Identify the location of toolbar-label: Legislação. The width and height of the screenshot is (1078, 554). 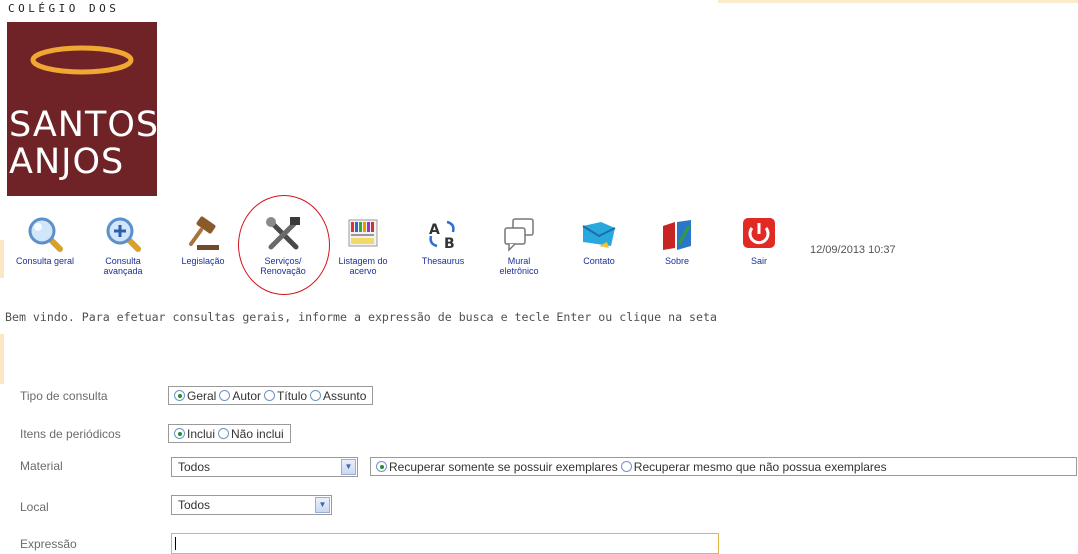
(203, 261).